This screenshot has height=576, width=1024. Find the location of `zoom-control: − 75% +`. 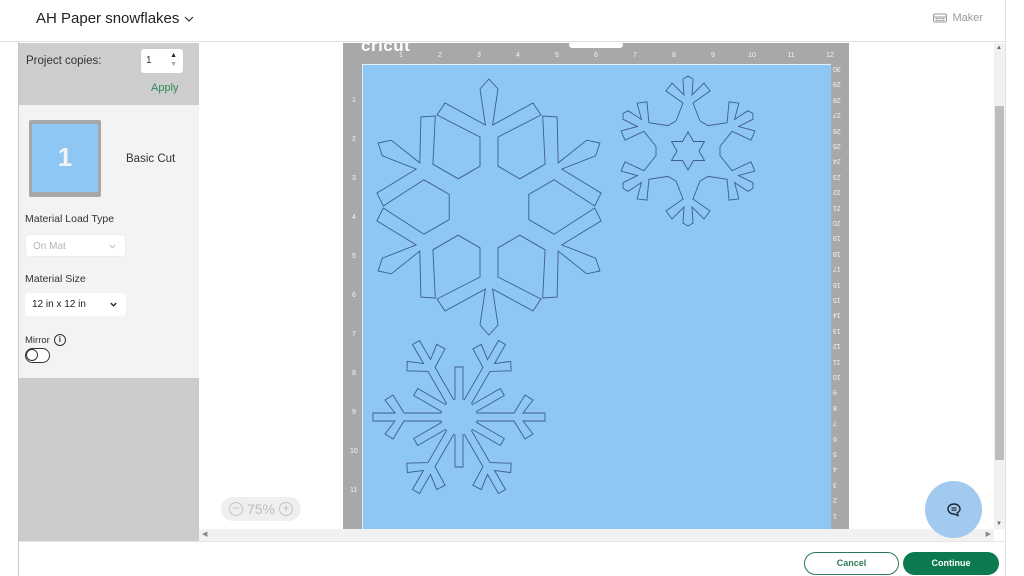

zoom-control: − 75% + is located at coordinates (261, 509).